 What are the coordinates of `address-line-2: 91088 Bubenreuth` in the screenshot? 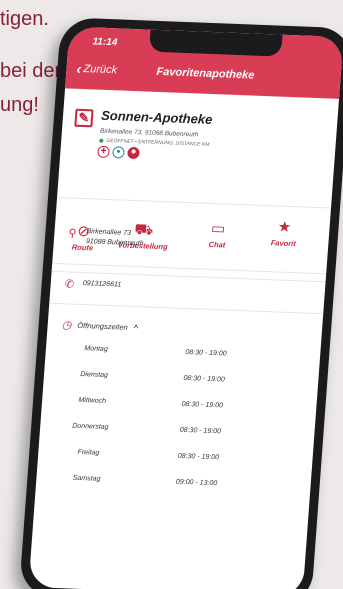 It's located at (114, 243).